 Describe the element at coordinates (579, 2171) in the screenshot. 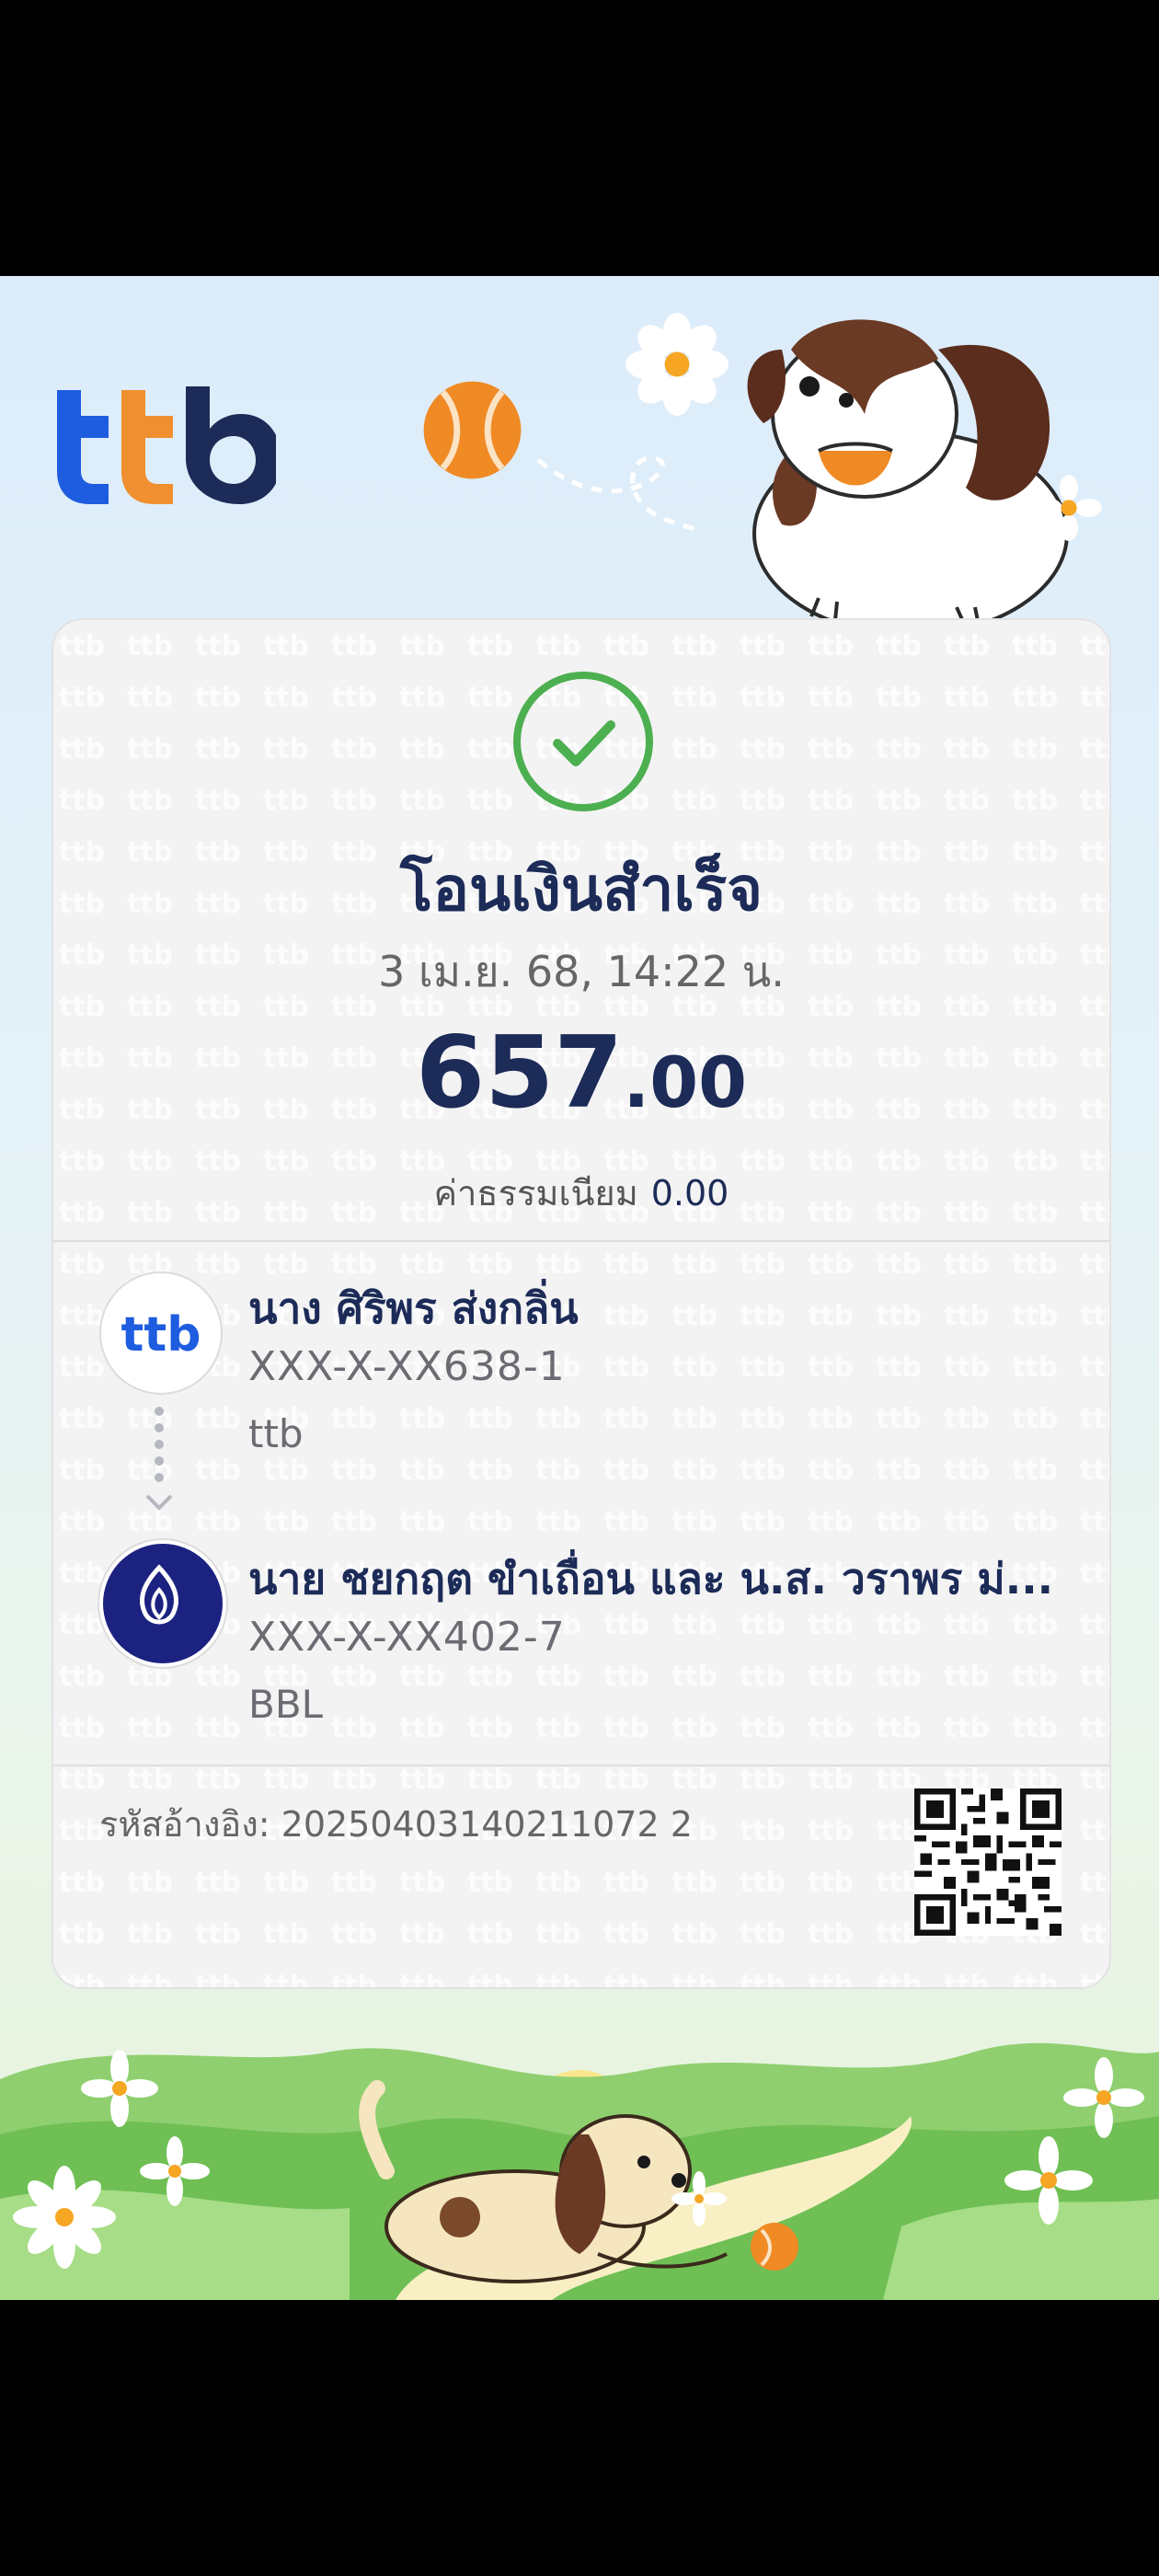

I see `landscape-illustration` at that location.